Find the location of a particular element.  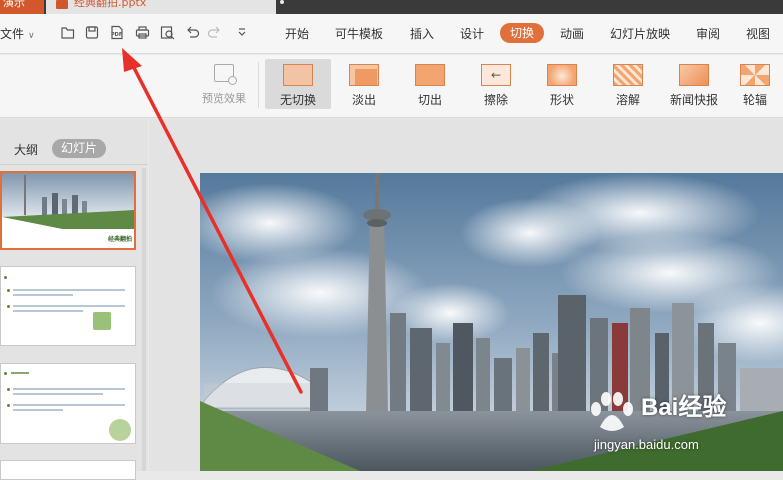

open-folder-icon is located at coordinates (68, 33).